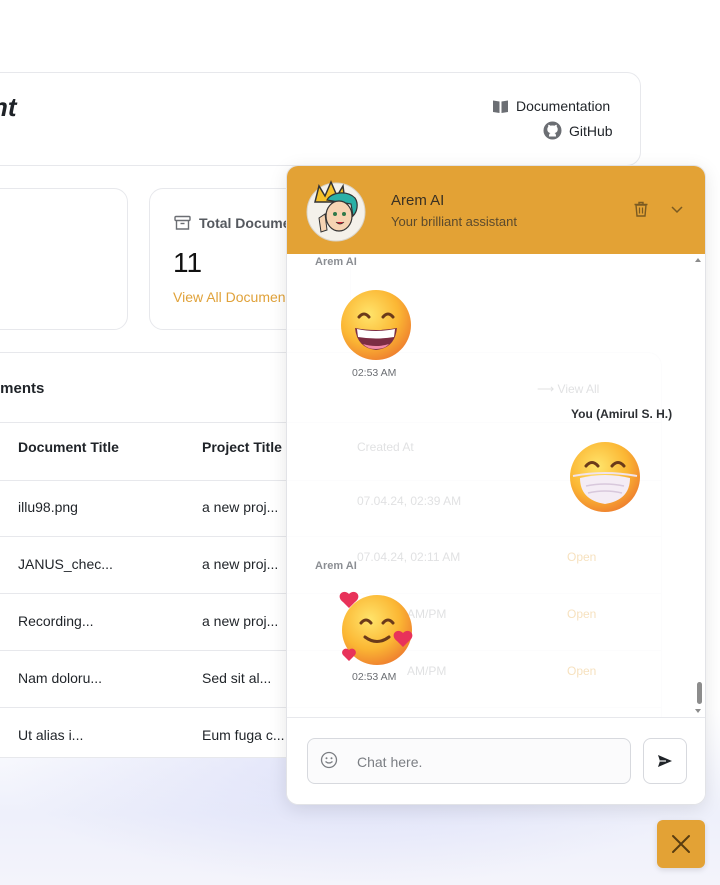 Image resolution: width=720 pixels, height=885 pixels. I want to click on stat-value: 11, so click(188, 262).